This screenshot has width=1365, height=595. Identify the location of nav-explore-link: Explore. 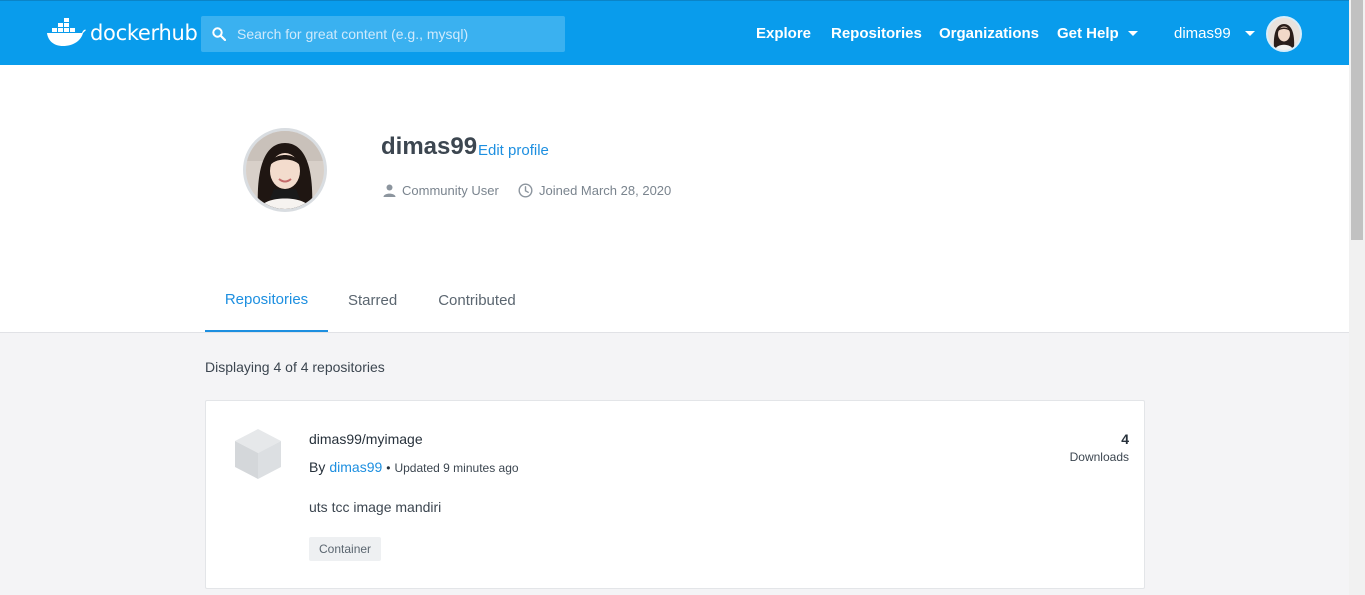
(783, 33).